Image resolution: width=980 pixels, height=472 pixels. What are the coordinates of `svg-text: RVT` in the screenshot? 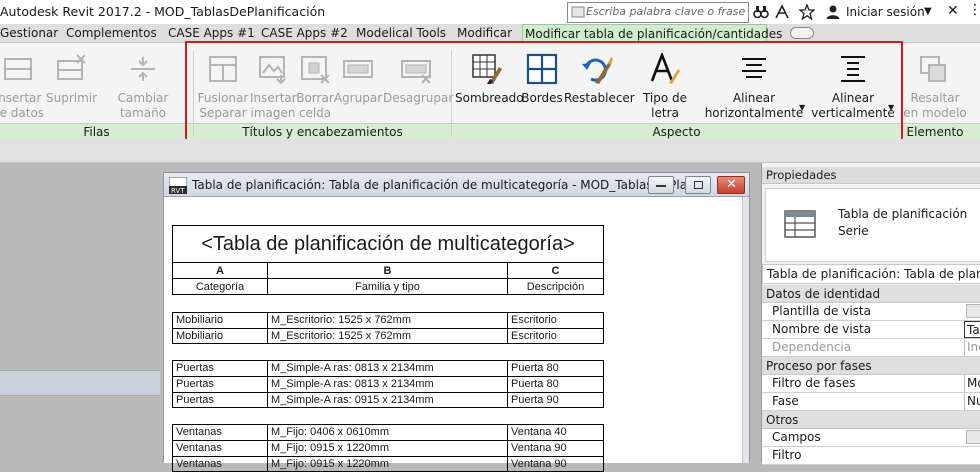 It's located at (178, 190).